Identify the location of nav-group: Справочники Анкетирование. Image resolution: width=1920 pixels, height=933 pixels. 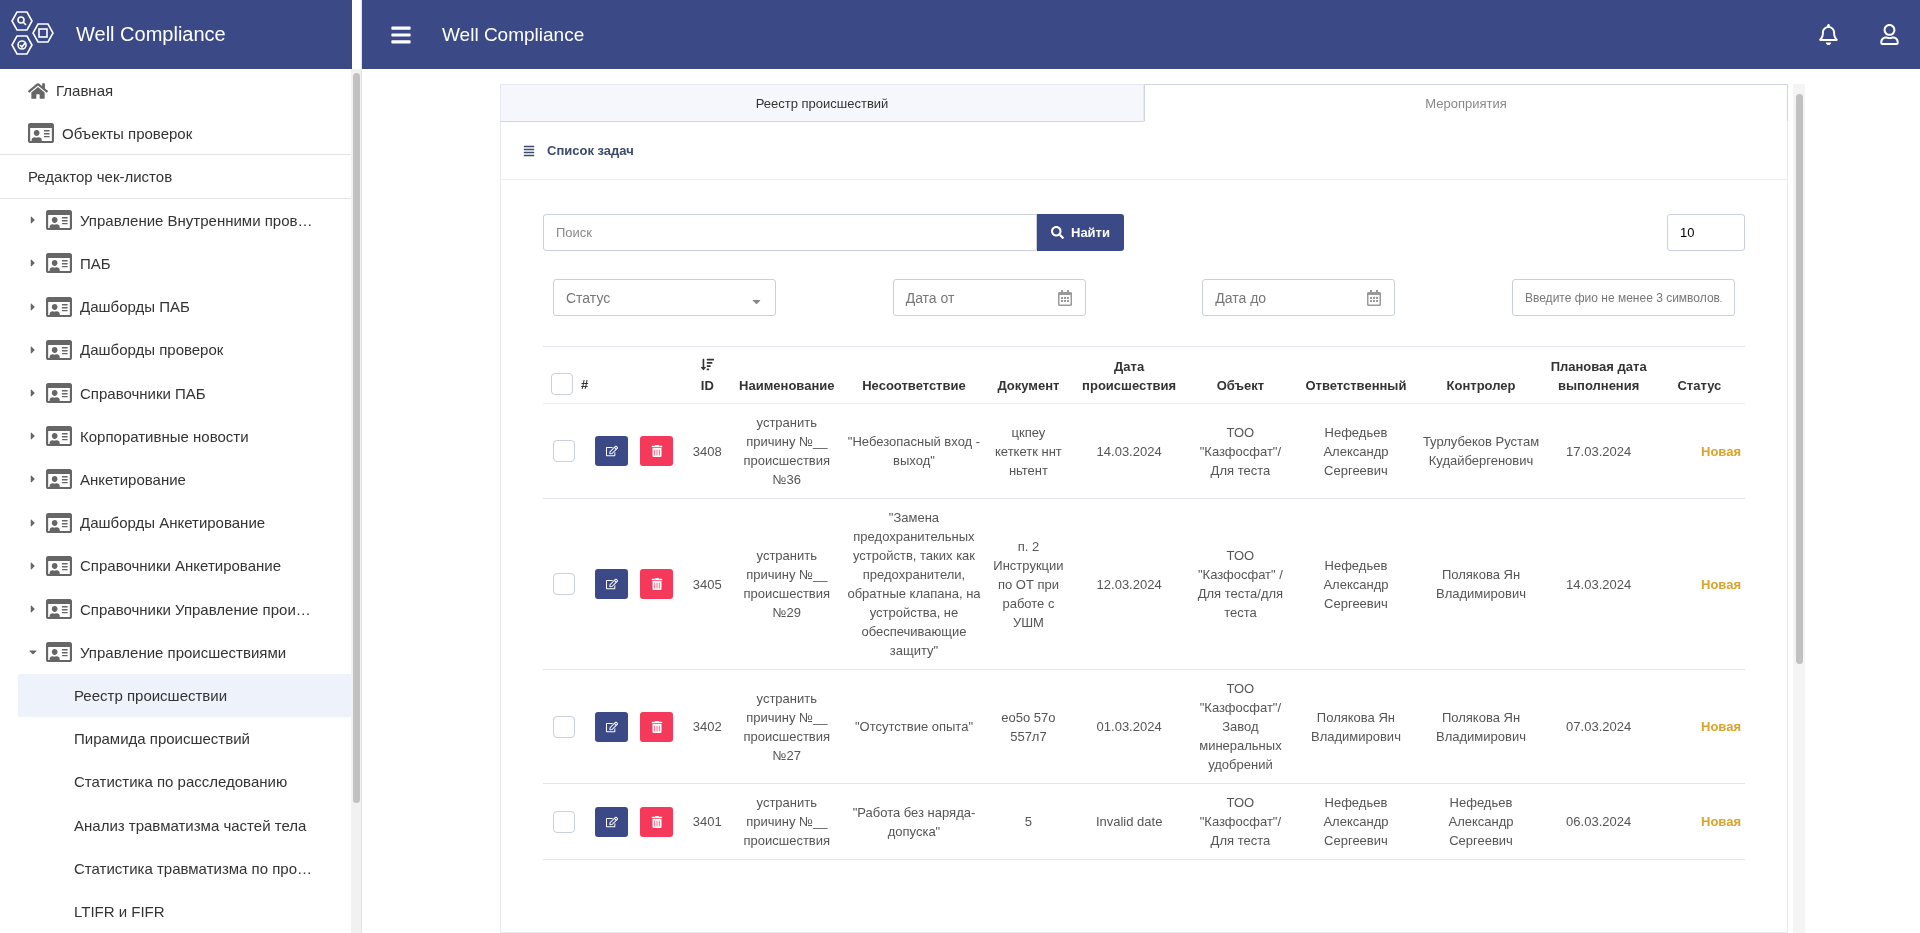
(176, 566).